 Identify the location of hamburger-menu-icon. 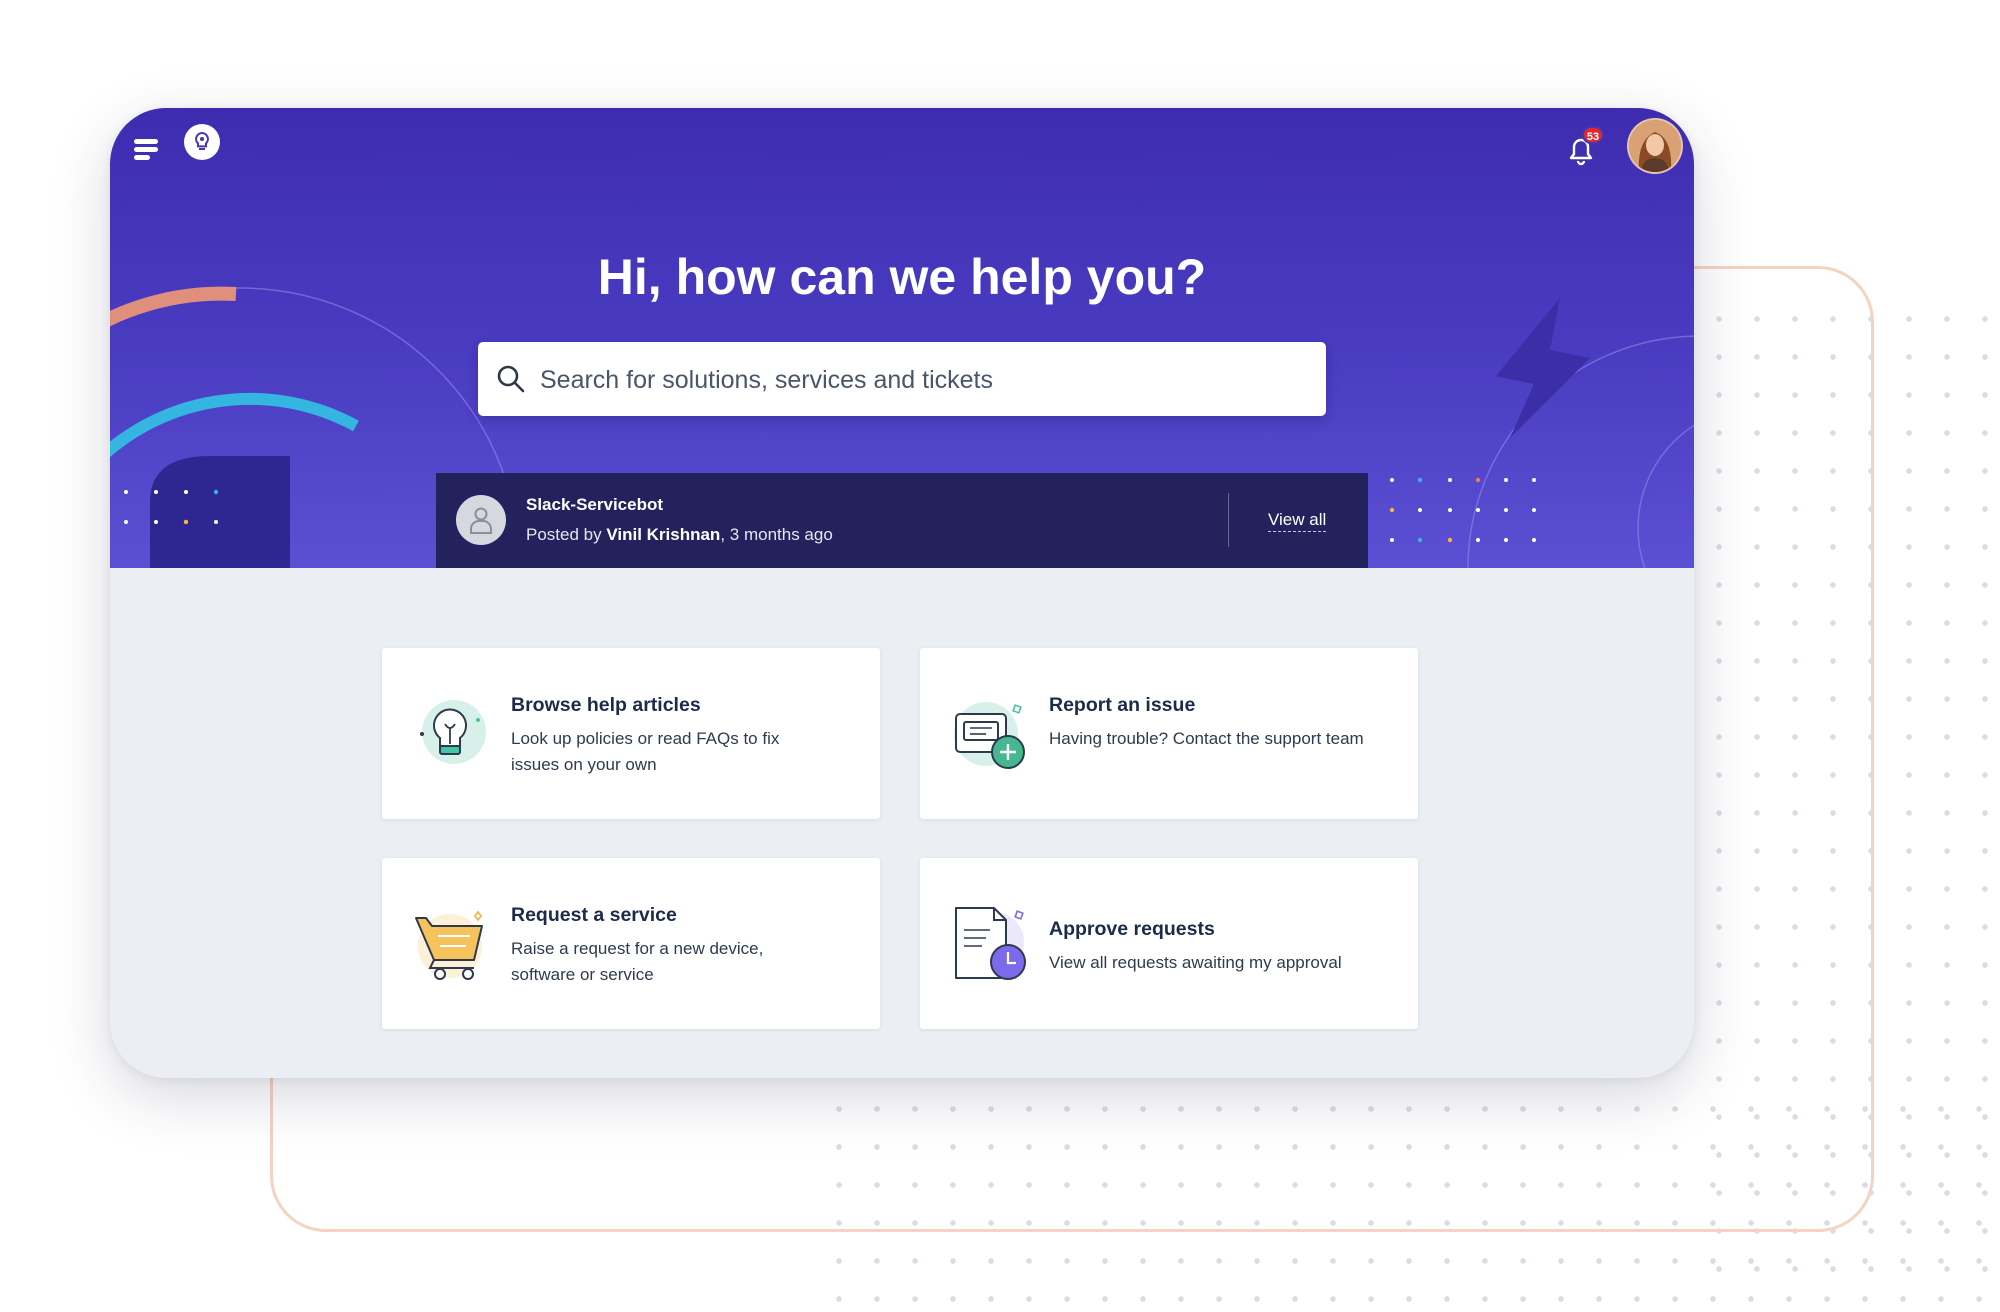
(156, 156).